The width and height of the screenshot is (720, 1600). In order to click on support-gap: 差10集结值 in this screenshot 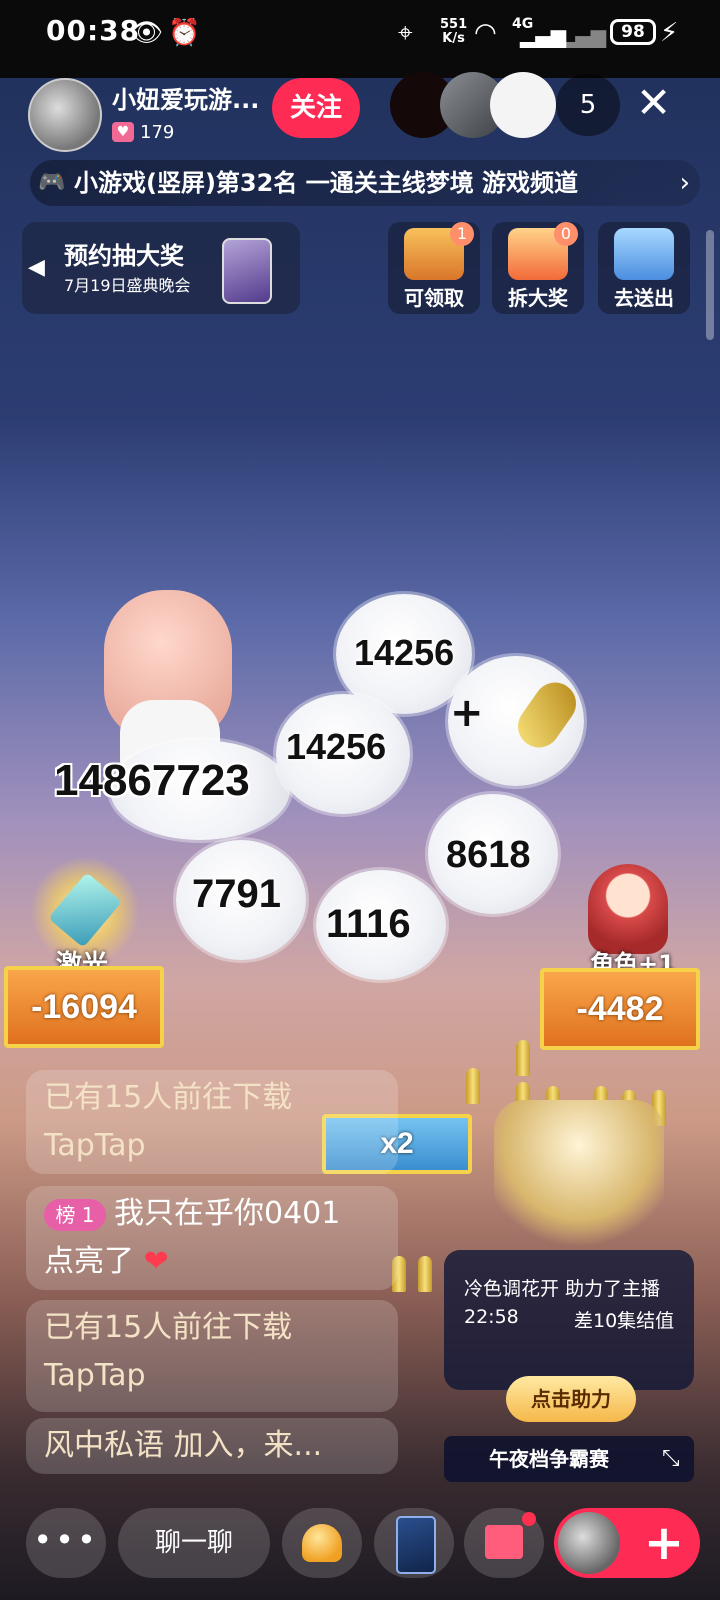, I will do `click(624, 1321)`.